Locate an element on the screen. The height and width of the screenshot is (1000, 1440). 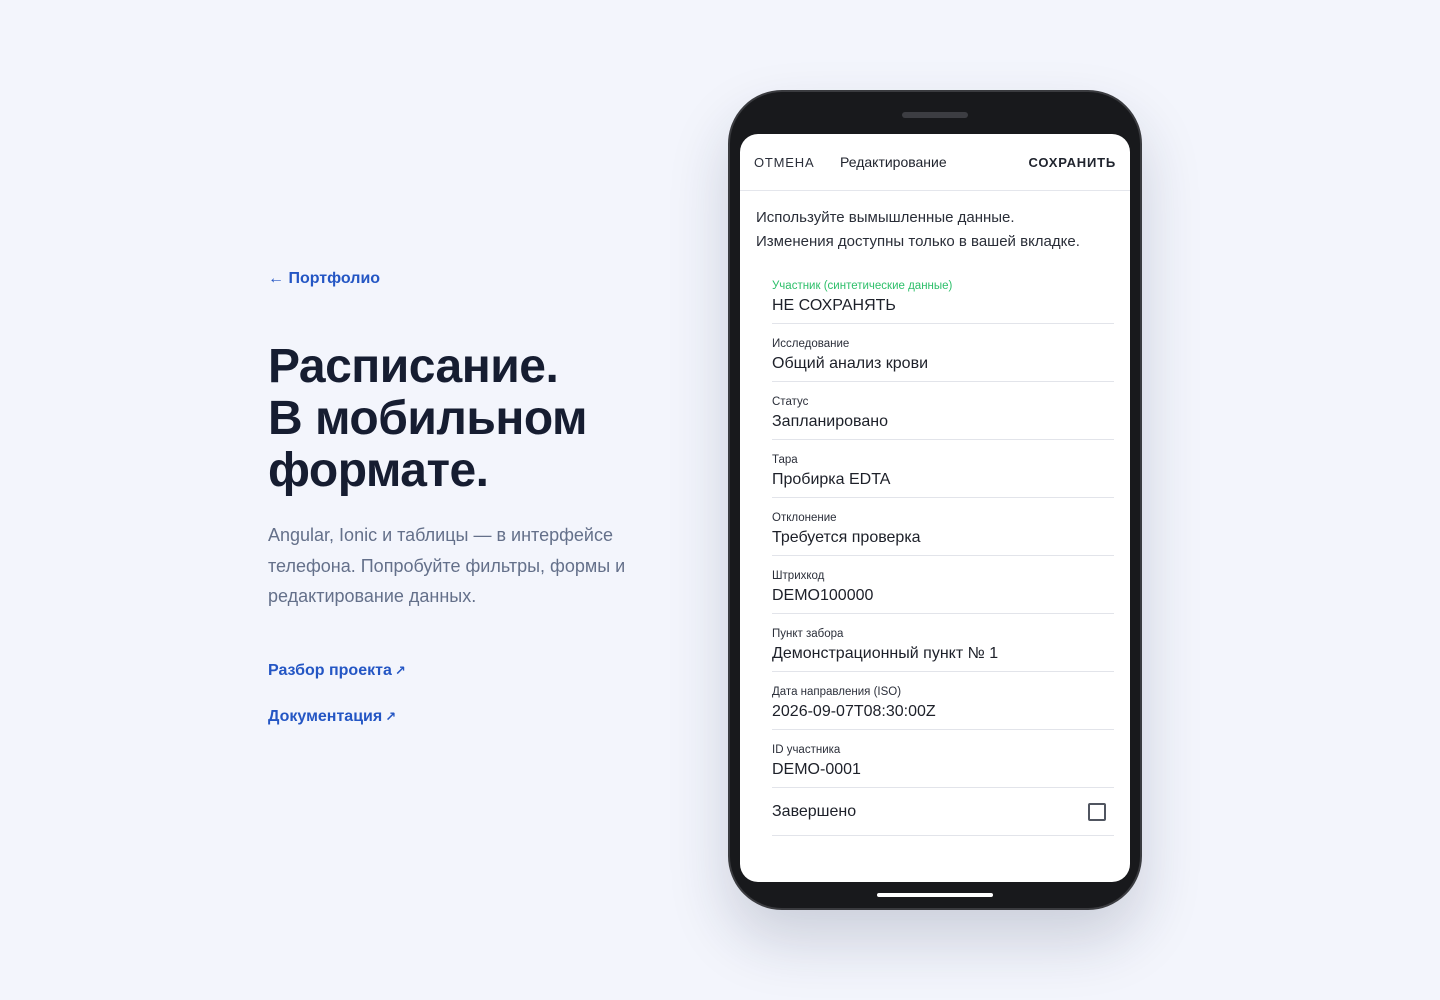
field-label: Пункт забора is located at coordinates (808, 634).